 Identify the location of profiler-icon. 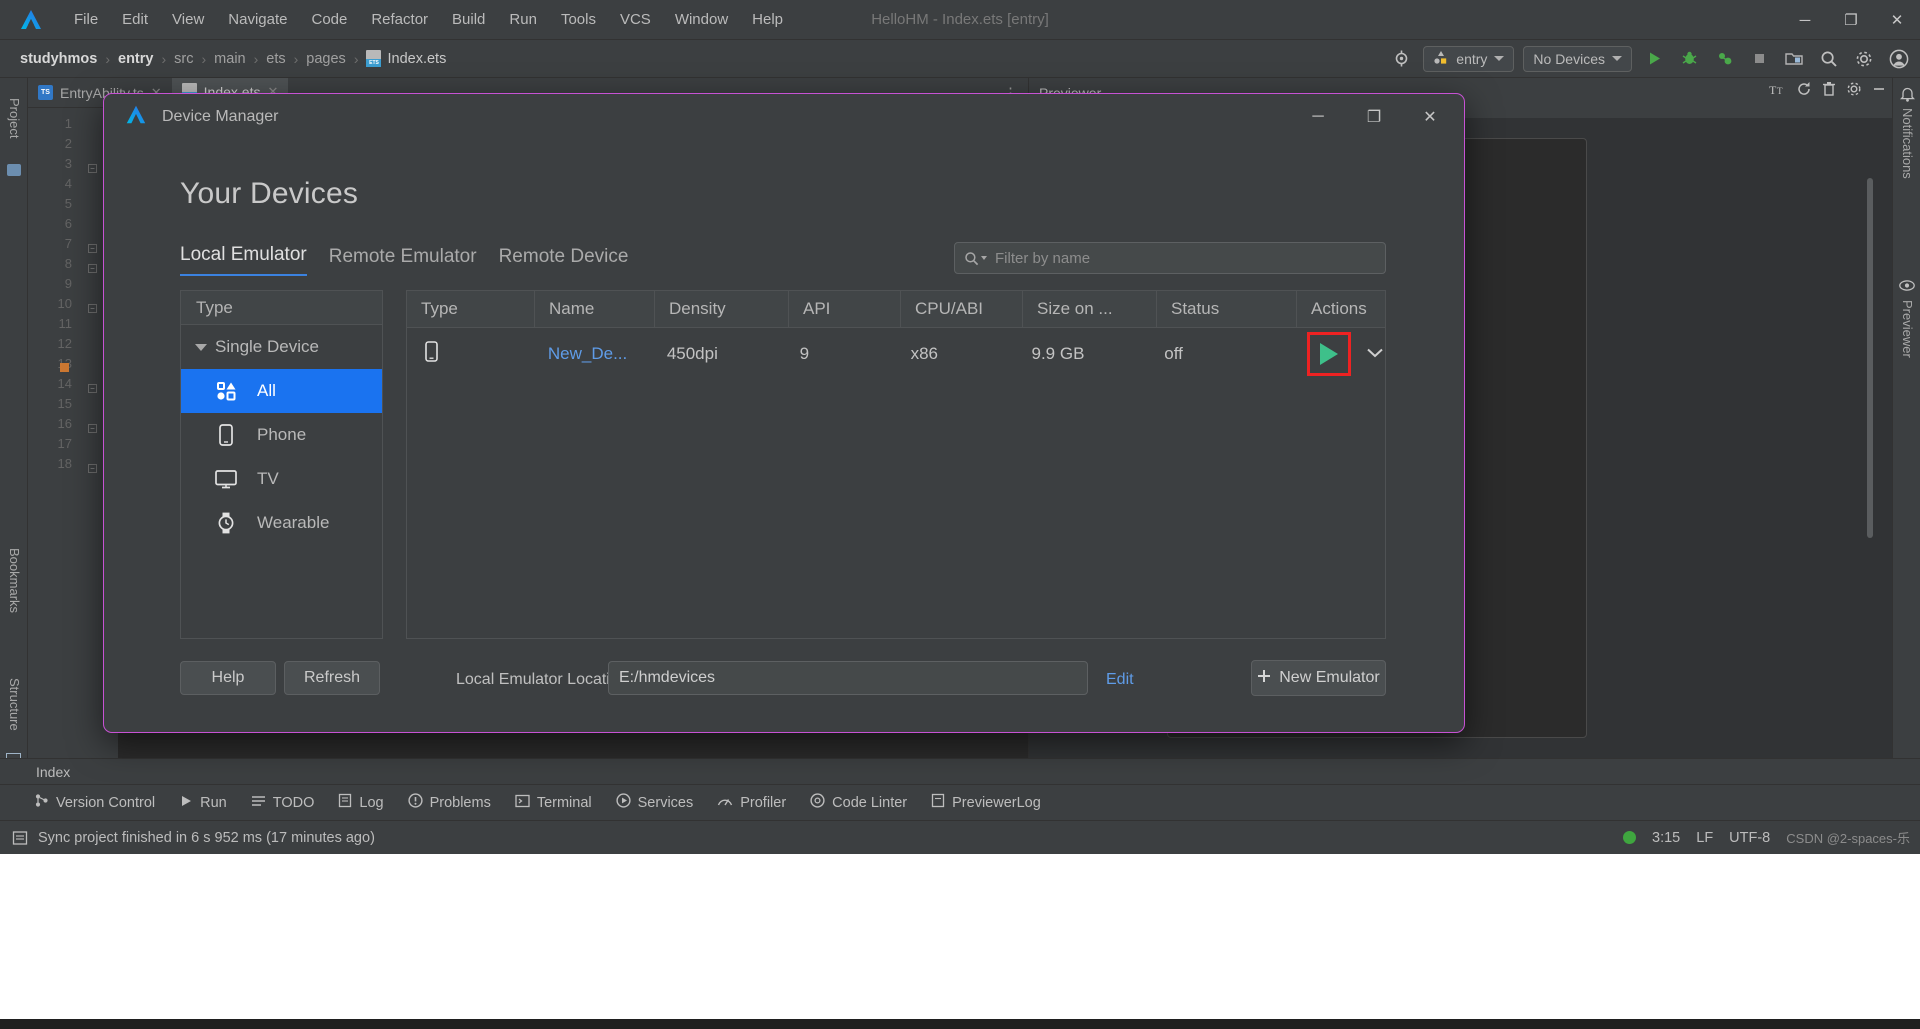
(725, 803).